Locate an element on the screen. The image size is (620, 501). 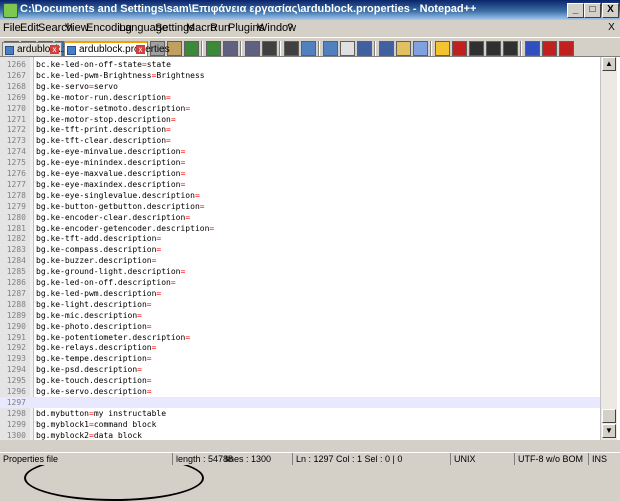
code-line: 1294 bg.ke-psd.description= is located at coordinates (300, 369).